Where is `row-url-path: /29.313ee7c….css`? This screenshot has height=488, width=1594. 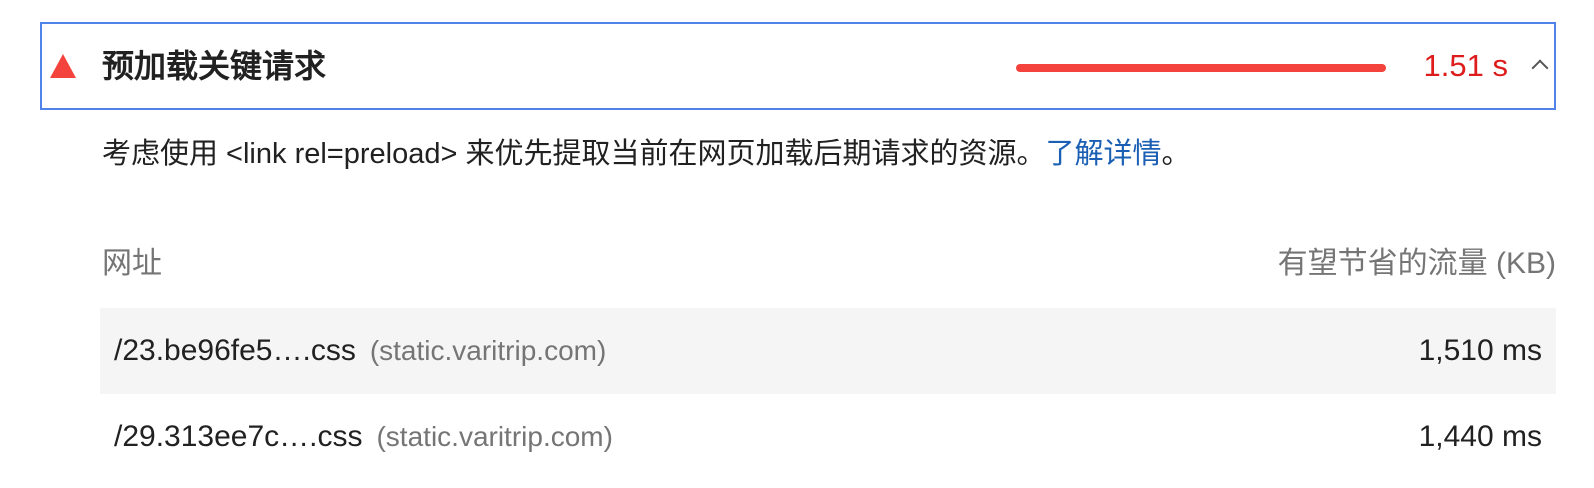
row-url-path: /29.313ee7c….css is located at coordinates (238, 436).